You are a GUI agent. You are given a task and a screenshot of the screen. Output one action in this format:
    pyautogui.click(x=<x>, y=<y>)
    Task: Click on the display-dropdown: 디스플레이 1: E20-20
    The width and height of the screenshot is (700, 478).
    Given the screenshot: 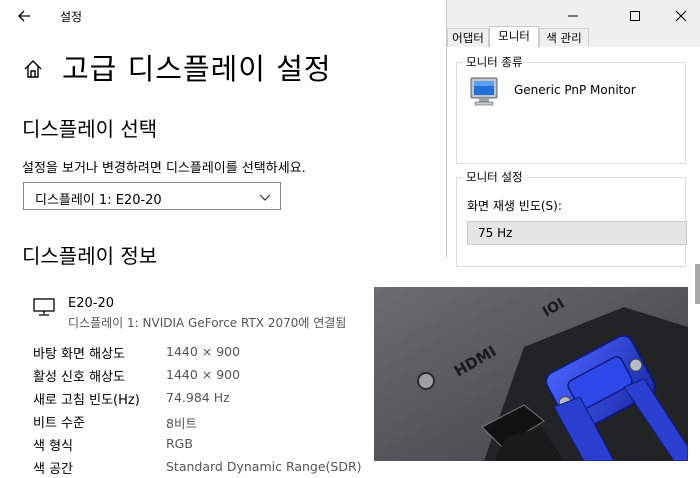 What is the action you would take?
    pyautogui.click(x=152, y=196)
    